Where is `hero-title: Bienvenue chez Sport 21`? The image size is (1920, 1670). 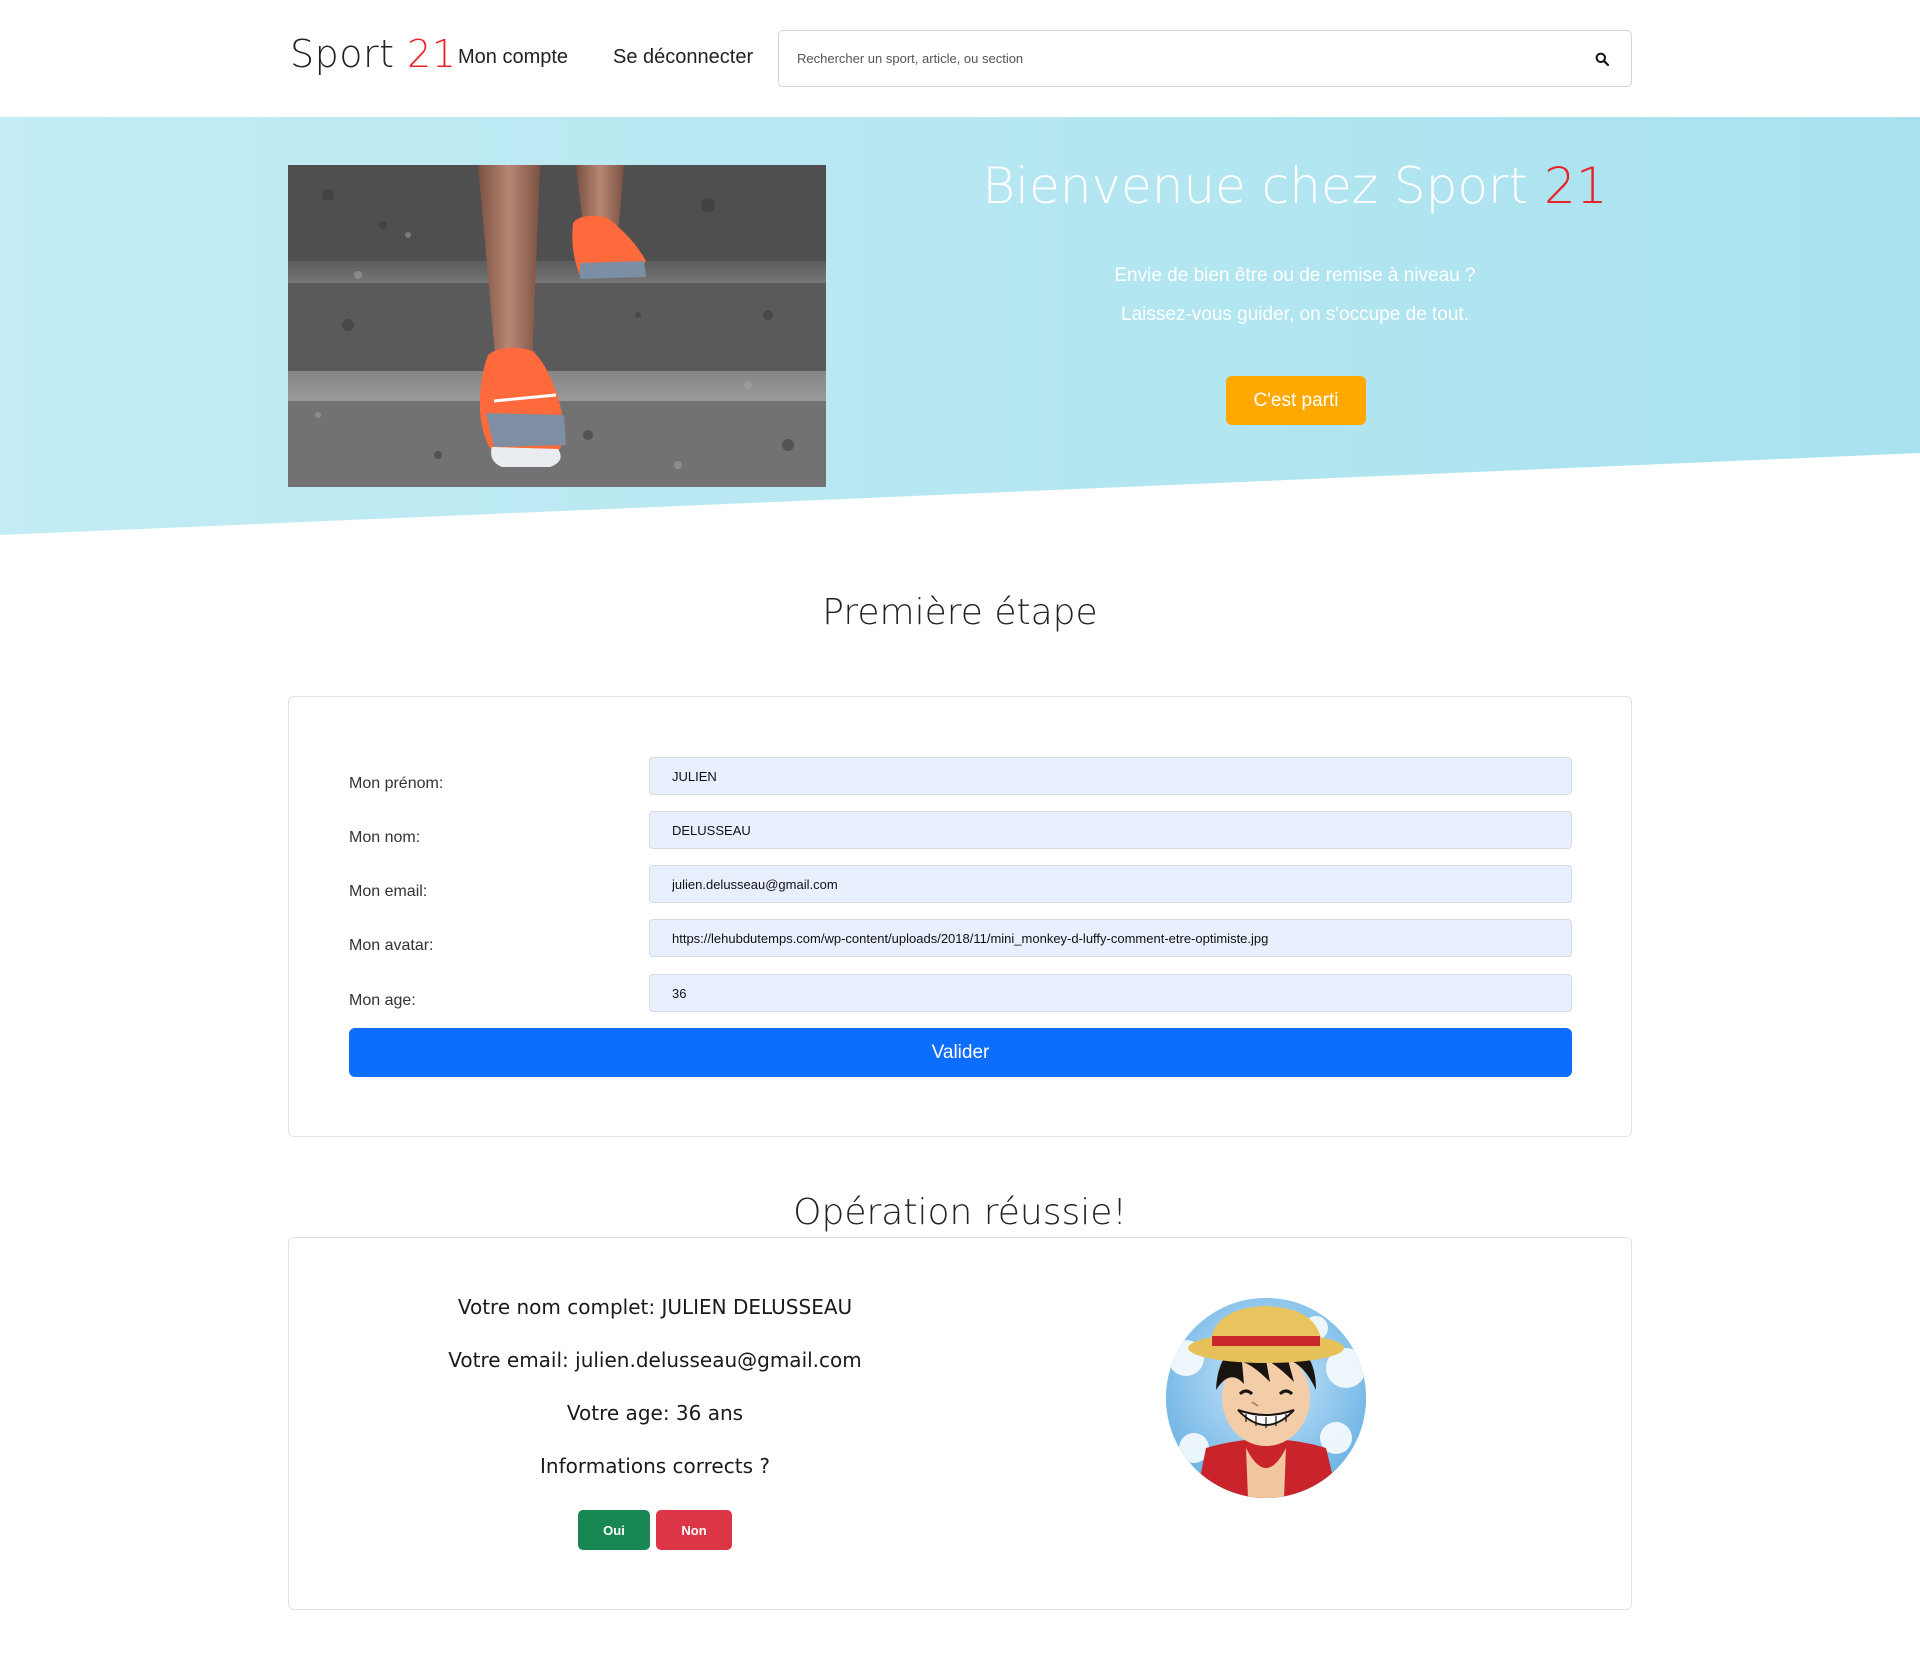 hero-title: Bienvenue chez Sport 21 is located at coordinates (1295, 186).